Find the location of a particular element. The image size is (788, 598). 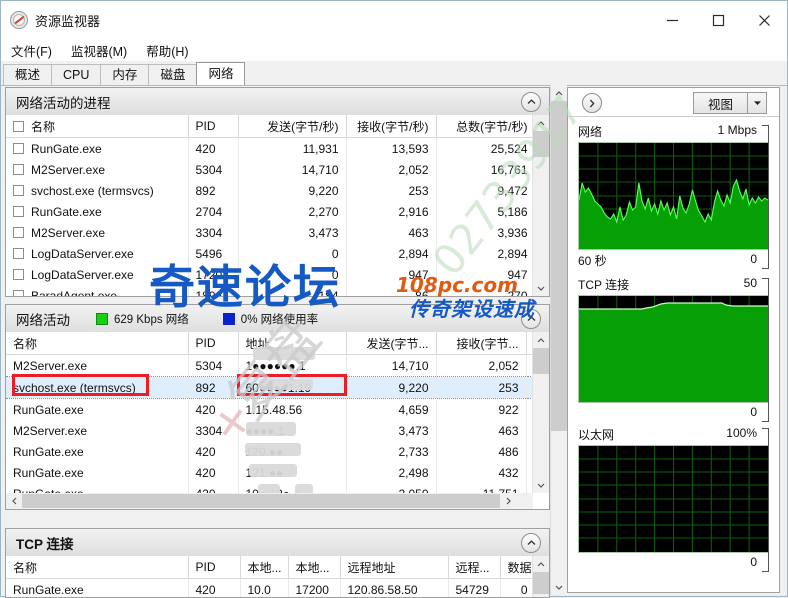

cell-recv: 11,751 is located at coordinates (481, 488).